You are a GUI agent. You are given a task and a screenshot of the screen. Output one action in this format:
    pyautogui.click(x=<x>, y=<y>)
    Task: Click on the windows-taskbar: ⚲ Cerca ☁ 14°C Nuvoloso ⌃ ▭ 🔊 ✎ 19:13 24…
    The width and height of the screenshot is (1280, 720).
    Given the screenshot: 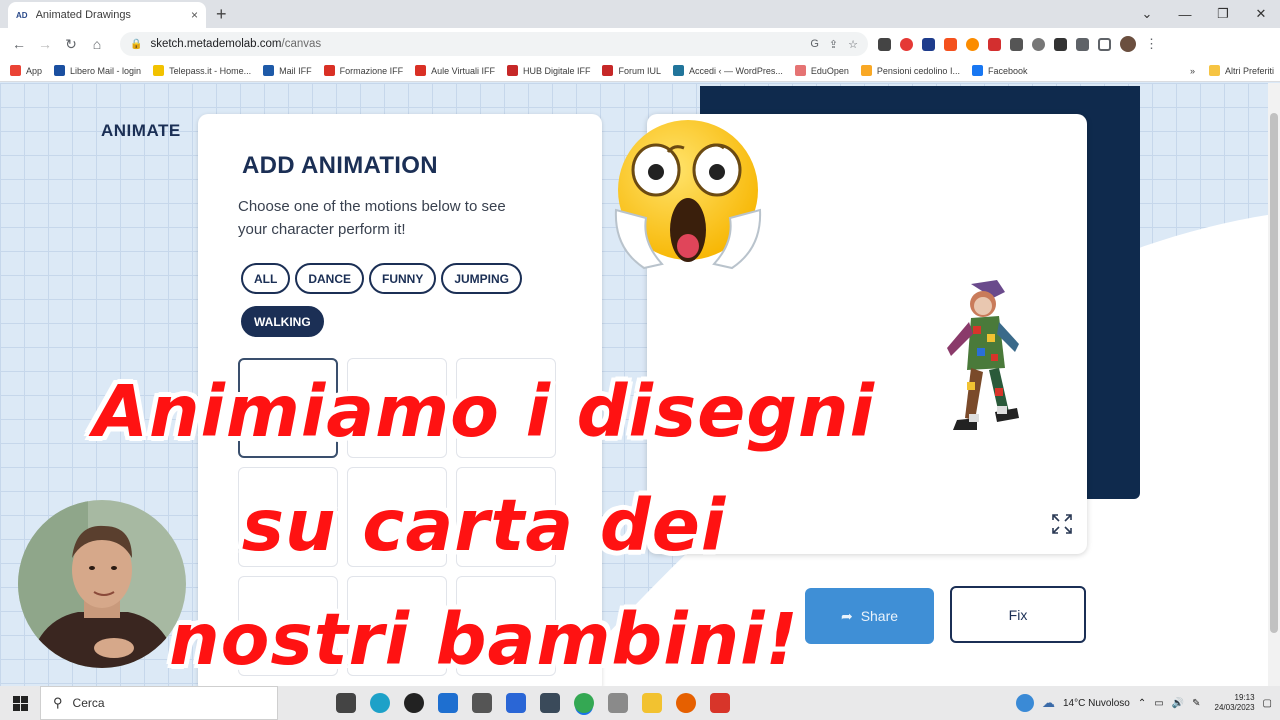 What is the action you would take?
    pyautogui.click(x=640, y=703)
    